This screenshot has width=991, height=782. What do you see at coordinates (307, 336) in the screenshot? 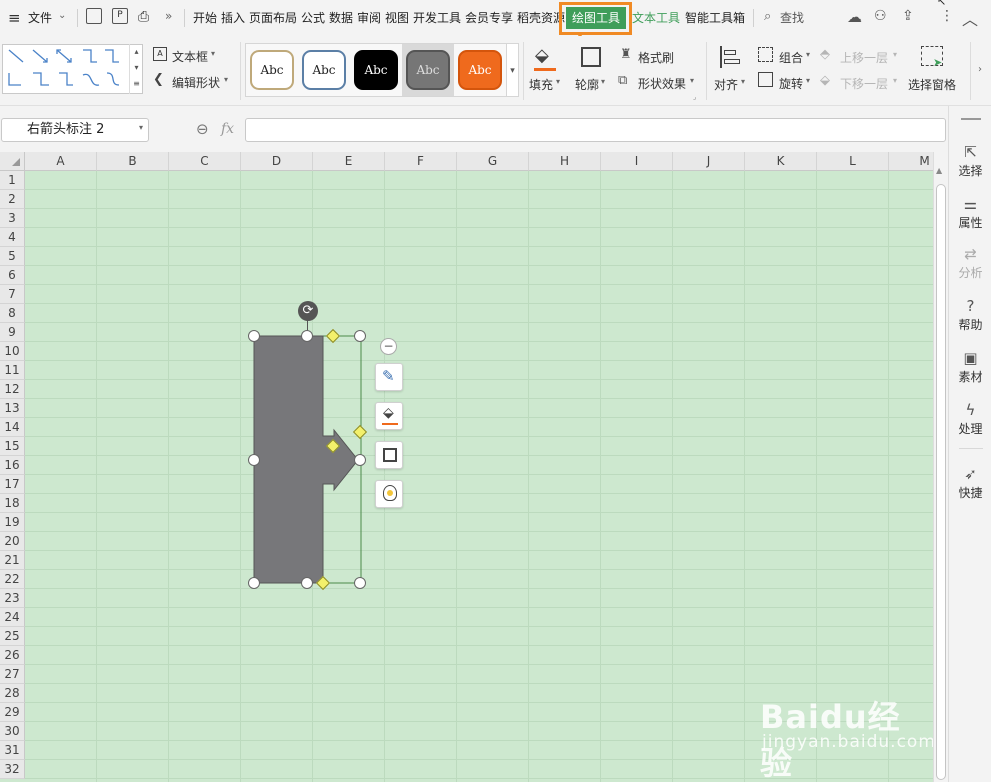
I see `resize-handle-top-center` at bounding box center [307, 336].